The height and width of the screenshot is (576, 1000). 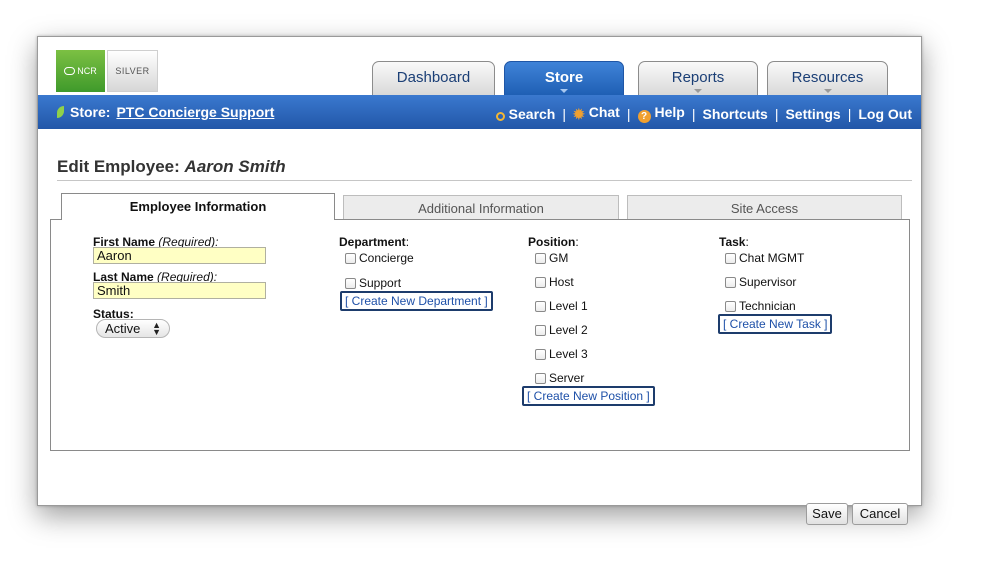 I want to click on title-divider, so click(x=484, y=180).